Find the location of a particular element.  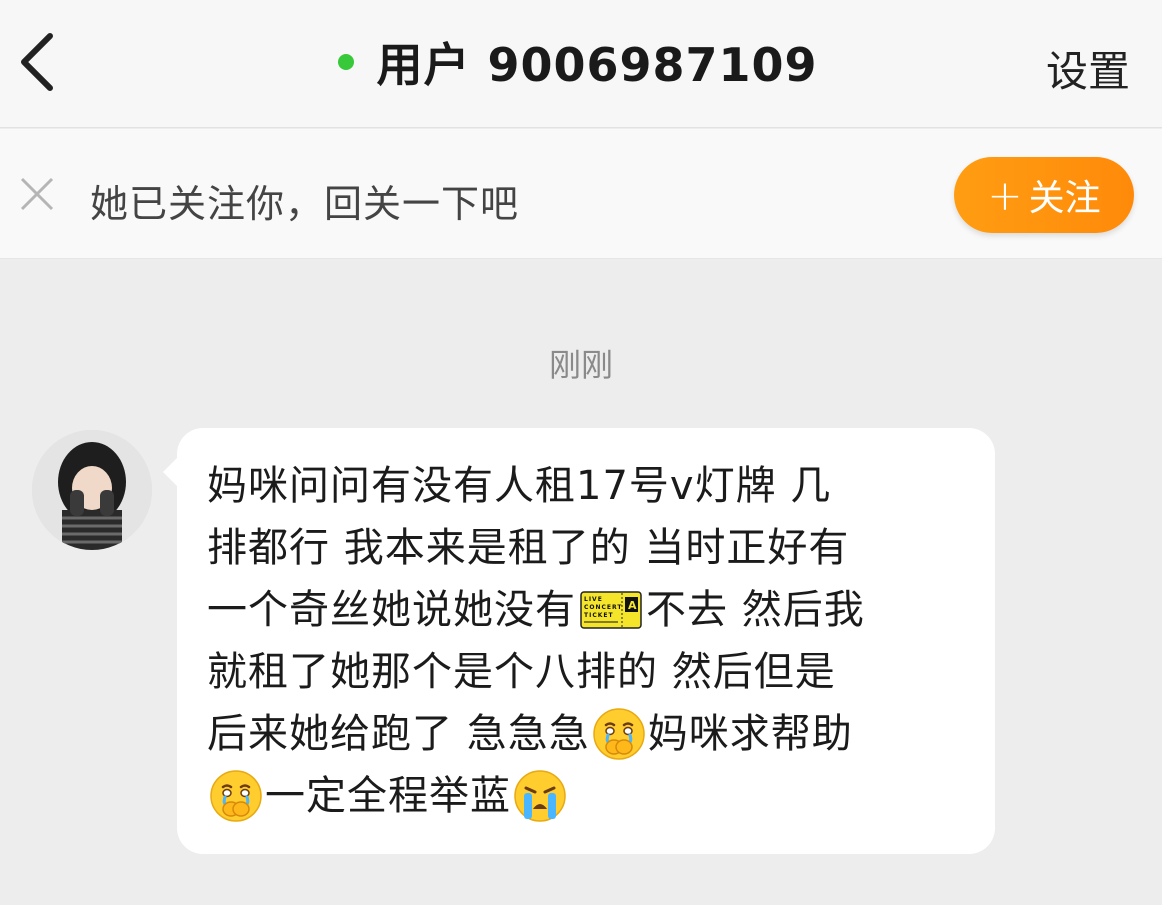

top-nav-bar: 用户 9006987109 设置 is located at coordinates (581, 64).